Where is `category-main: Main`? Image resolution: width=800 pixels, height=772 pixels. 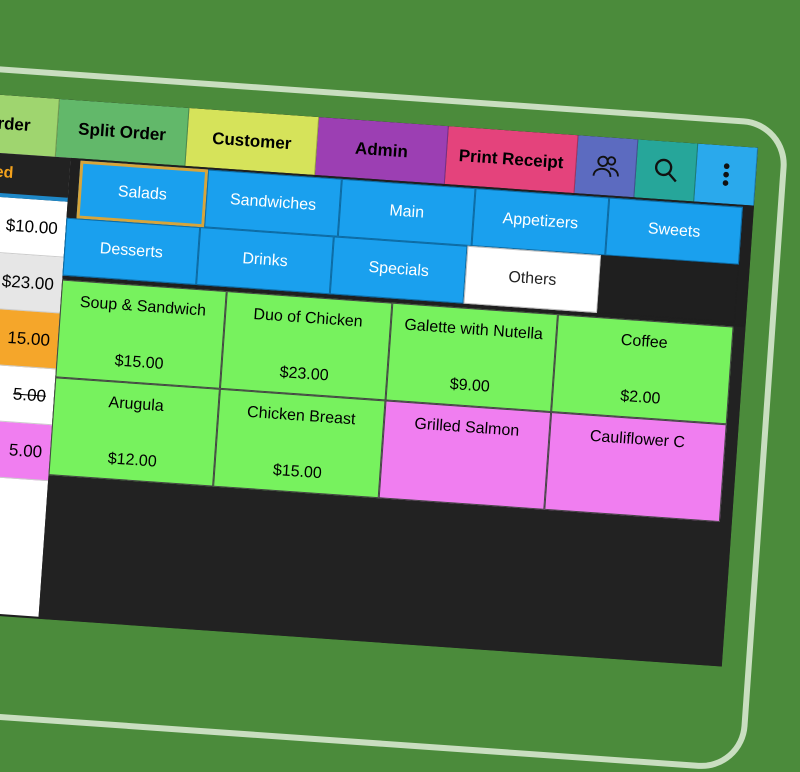
category-main: Main is located at coordinates (406, 212).